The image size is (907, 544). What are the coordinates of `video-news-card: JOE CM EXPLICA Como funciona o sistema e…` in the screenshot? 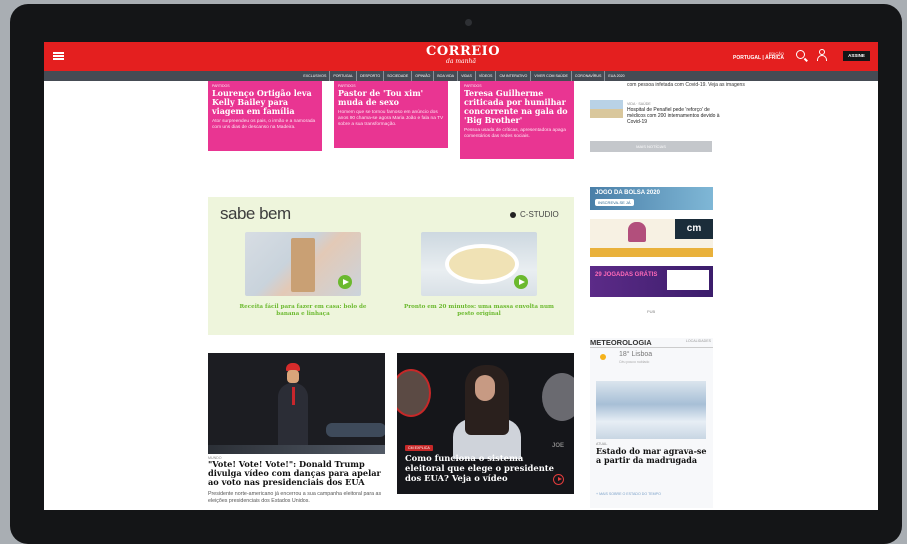 It's located at (485, 423).